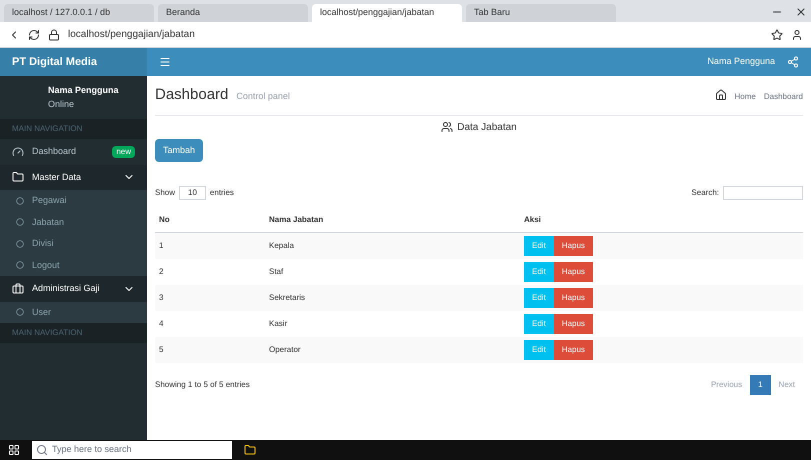  Describe the element at coordinates (165, 193) in the screenshot. I see `length-label: Show` at that location.